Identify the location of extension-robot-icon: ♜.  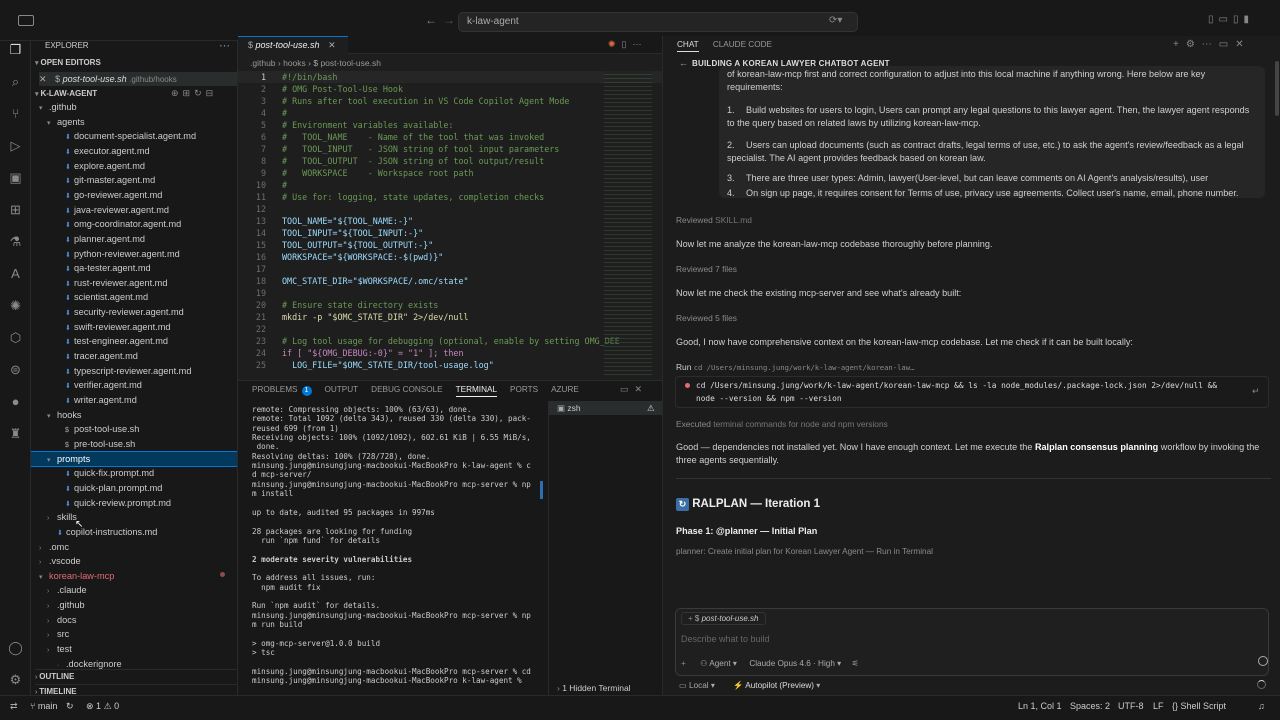
(15, 433).